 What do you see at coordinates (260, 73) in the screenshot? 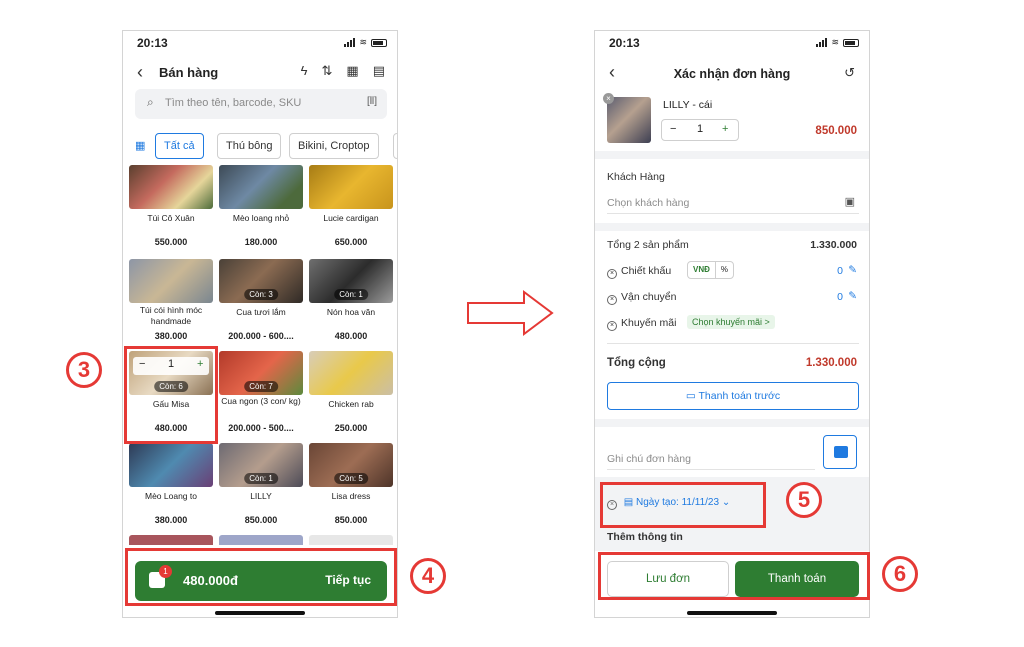
I see `top-nav: ‹ Bán hàng ϟ ⇅ ▦ ▤` at bounding box center [260, 73].